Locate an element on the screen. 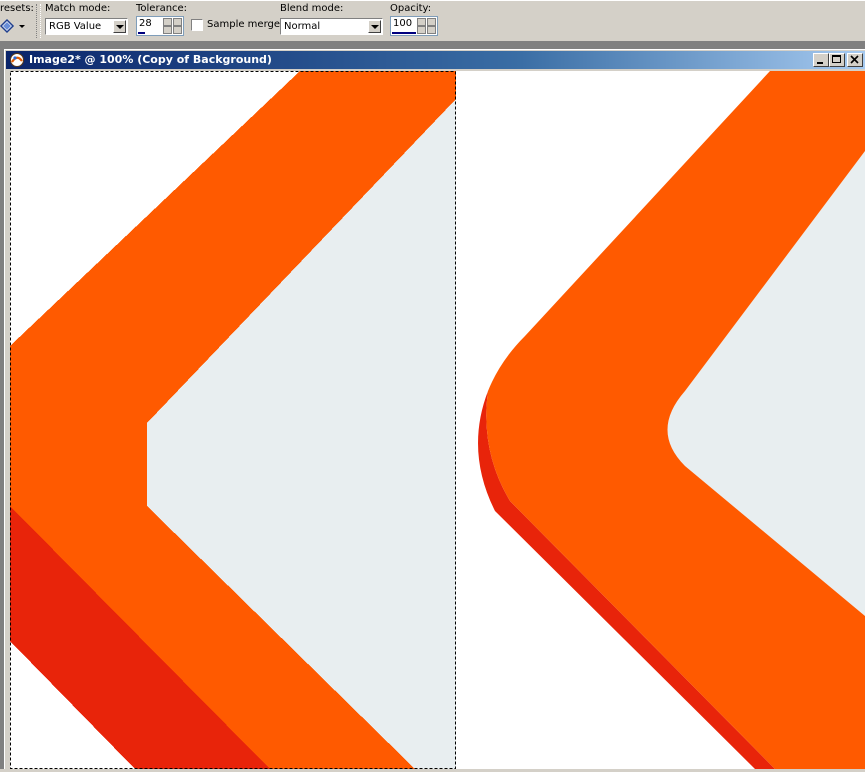 Image resolution: width=865 pixels, height=772 pixels. sample-merged-label: Sample merged is located at coordinates (246, 24).